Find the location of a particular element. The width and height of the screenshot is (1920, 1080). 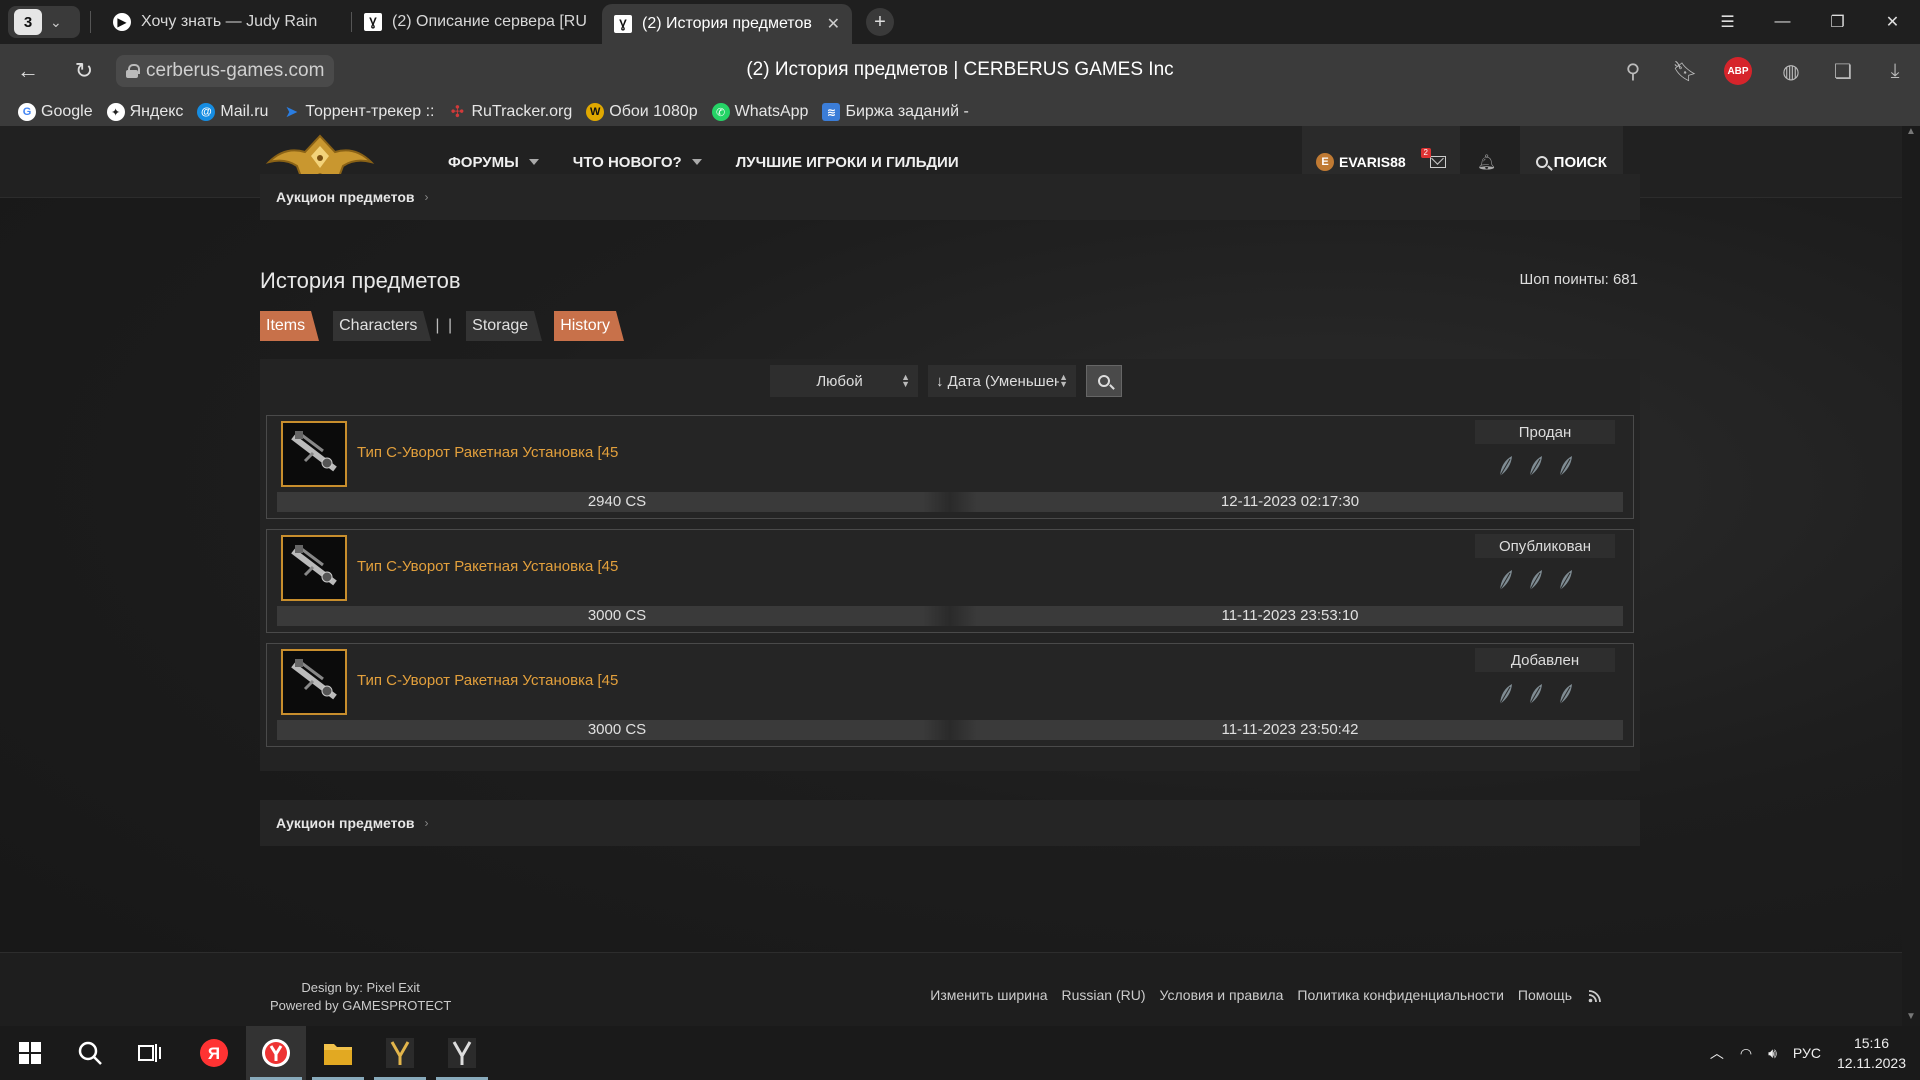

close-icon: ✕ is located at coordinates (833, 24).